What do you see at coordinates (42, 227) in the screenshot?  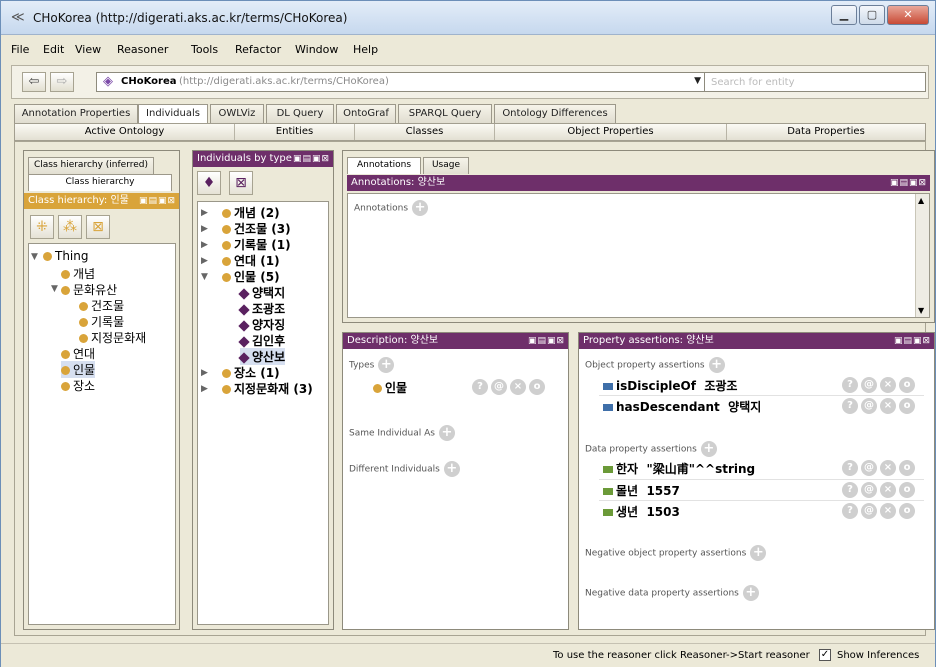 I see `add-subclass-button: ⁜` at bounding box center [42, 227].